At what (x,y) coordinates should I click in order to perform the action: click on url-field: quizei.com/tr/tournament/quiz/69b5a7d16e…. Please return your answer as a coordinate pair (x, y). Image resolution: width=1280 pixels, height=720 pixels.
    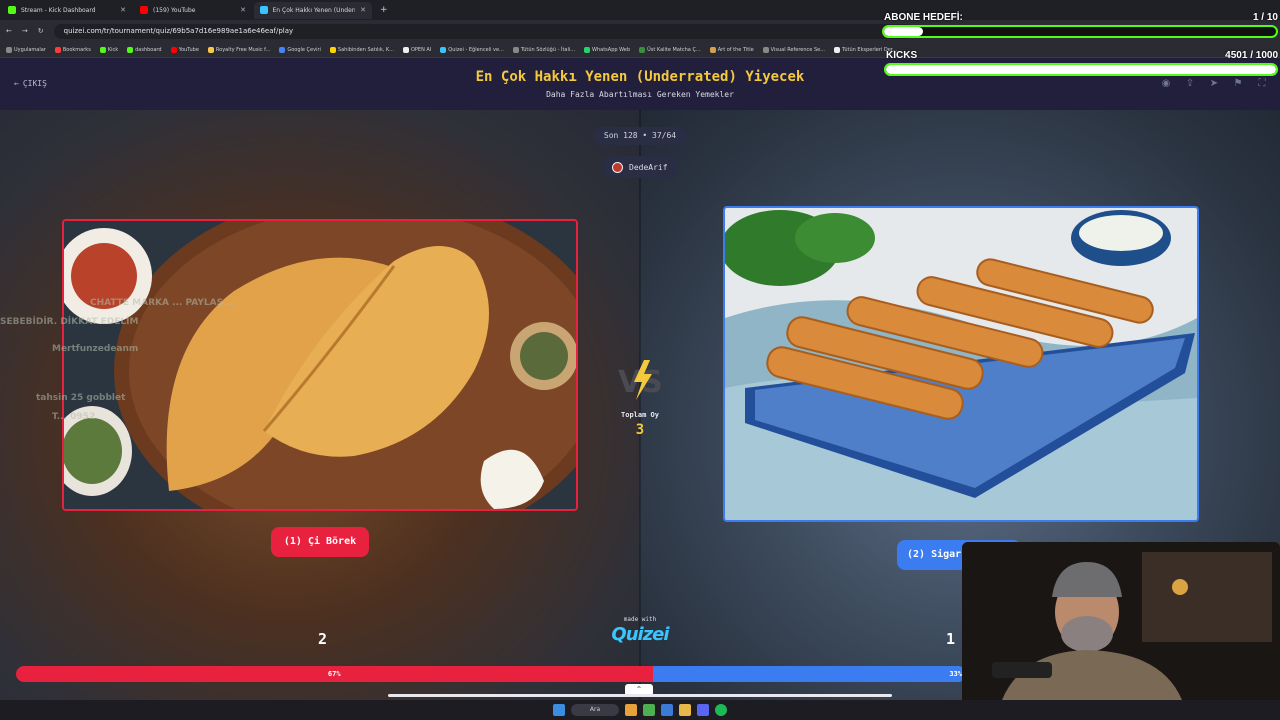
    Looking at the image, I should click on (483, 31).